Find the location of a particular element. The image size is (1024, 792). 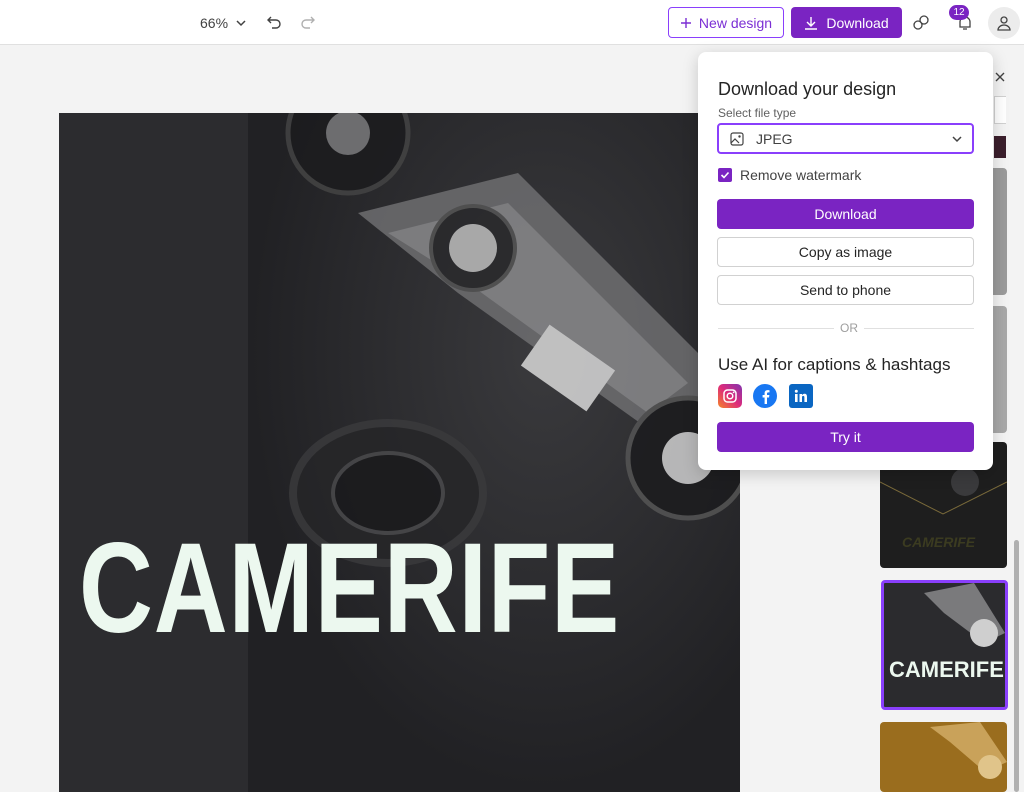

new-design-button: New design is located at coordinates (726, 22).